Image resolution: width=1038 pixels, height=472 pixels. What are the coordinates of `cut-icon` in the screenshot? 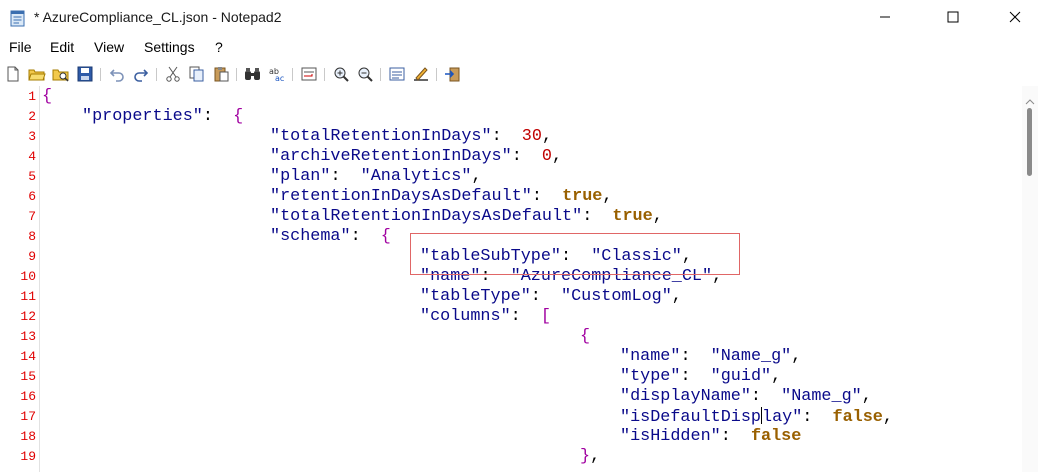 It's located at (173, 74).